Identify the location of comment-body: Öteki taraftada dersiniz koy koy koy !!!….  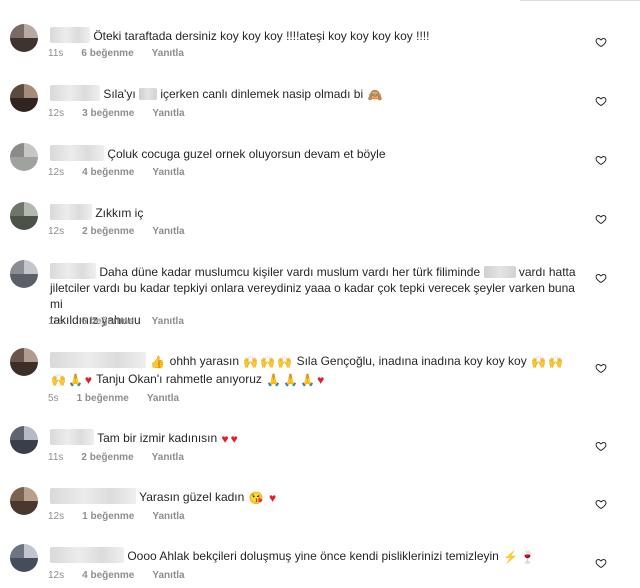
(239, 35).